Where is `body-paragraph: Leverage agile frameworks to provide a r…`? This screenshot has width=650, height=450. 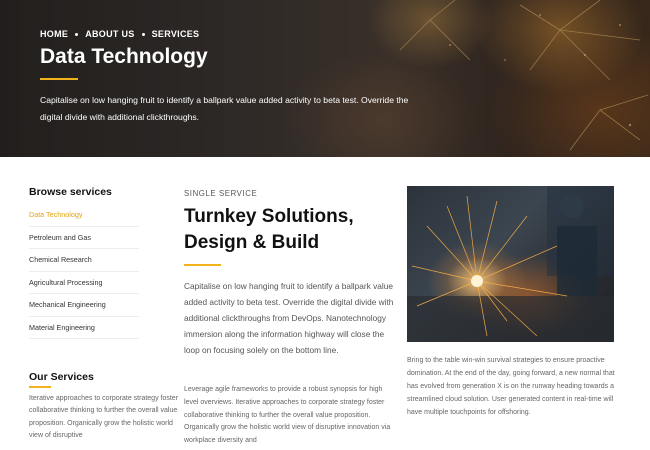 body-paragraph: Leverage agile frameworks to provide a r… is located at coordinates (287, 415).